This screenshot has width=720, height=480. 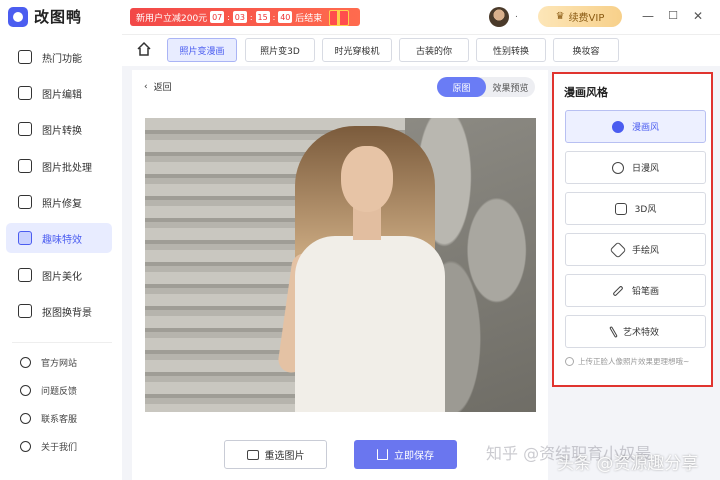 I want to click on tab-gender-swap: 性别转换, so click(x=511, y=50).